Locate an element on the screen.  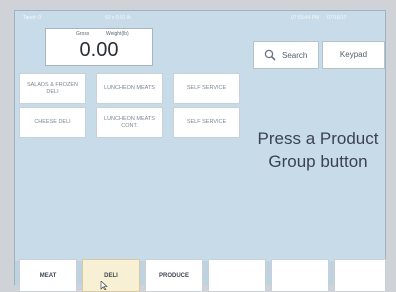
product-group-button: LUNCHEON MEATS CONT. is located at coordinates (129, 122).